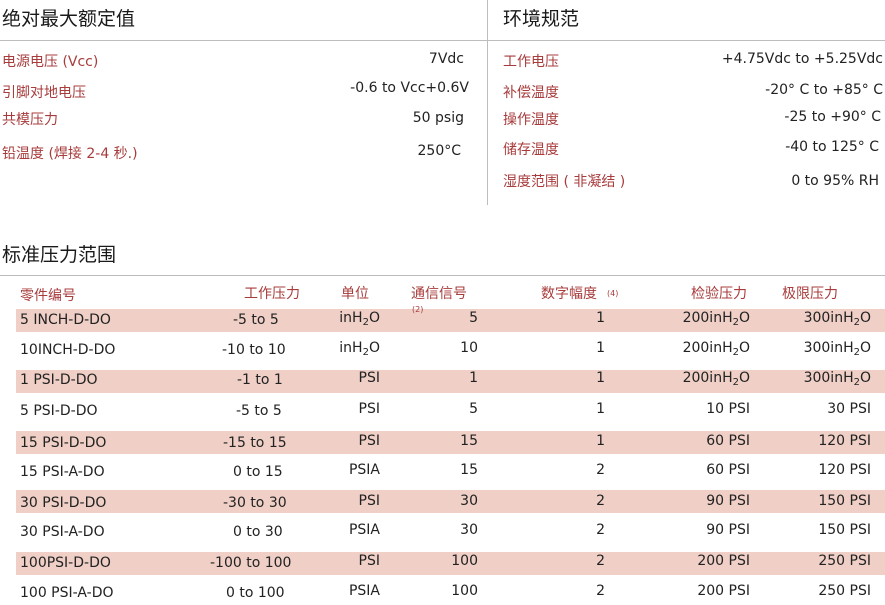  Describe the element at coordinates (65, 563) in the screenshot. I see `cell-part: 100PSI-D-DO` at that location.